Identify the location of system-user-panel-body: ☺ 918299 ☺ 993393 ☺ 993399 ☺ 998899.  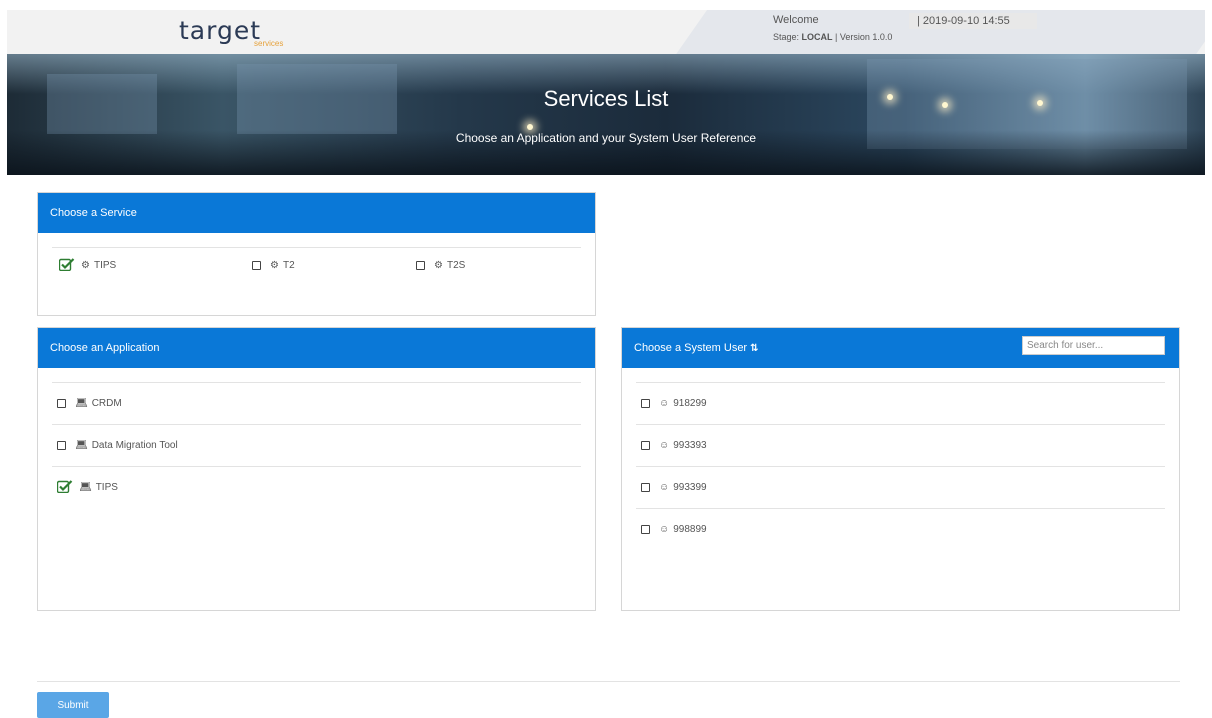
(900, 459).